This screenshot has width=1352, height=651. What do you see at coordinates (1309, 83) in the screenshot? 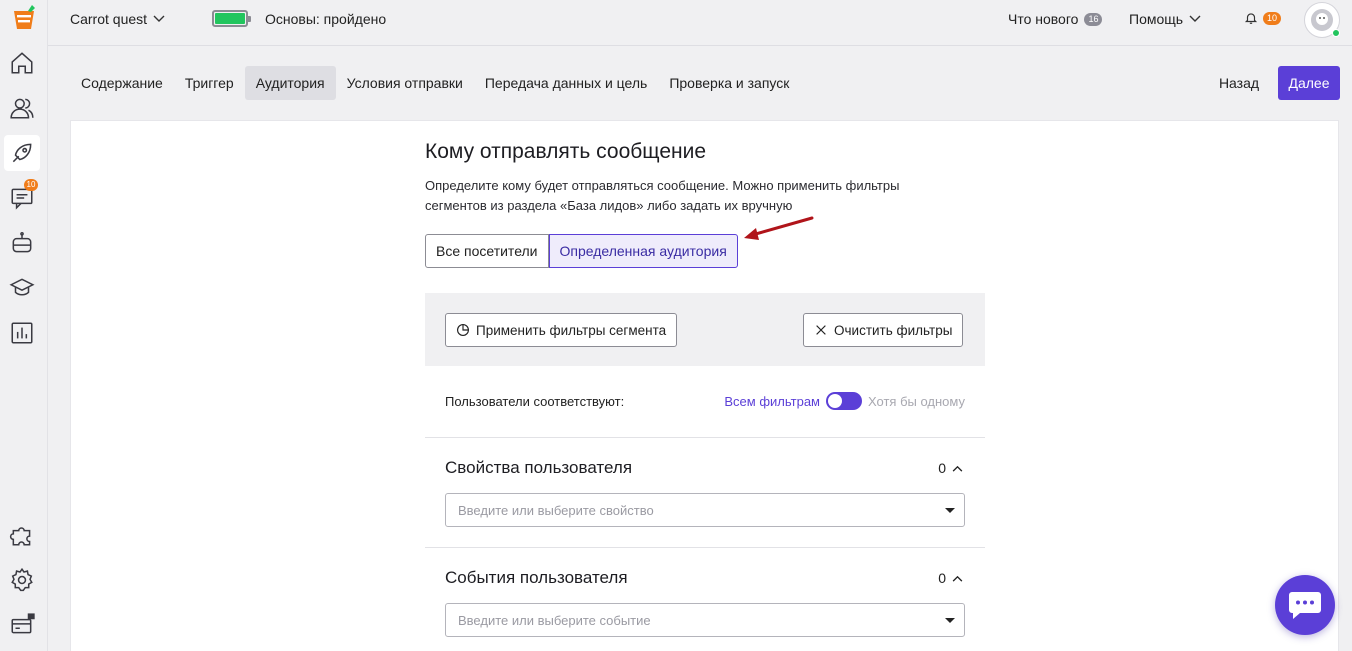
I see `next-button: Далее` at bounding box center [1309, 83].